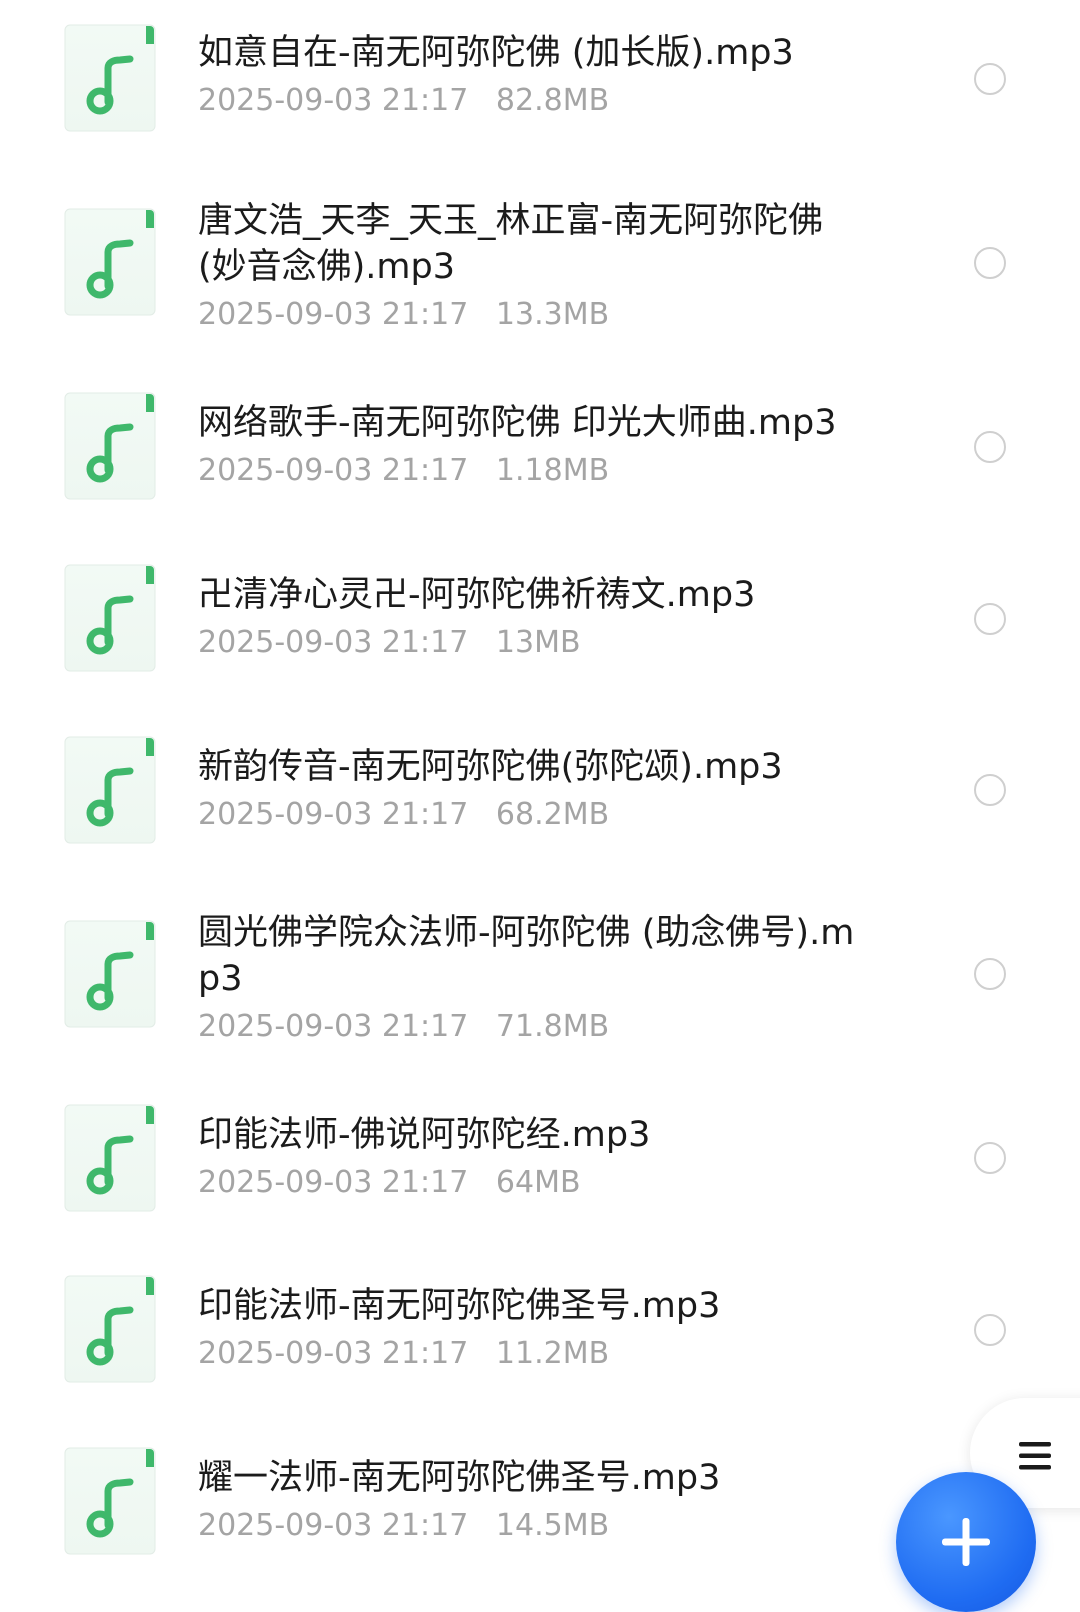 The width and height of the screenshot is (1080, 1612). What do you see at coordinates (552, 1026) in the screenshot?
I see `file-size: 71.8MB` at bounding box center [552, 1026].